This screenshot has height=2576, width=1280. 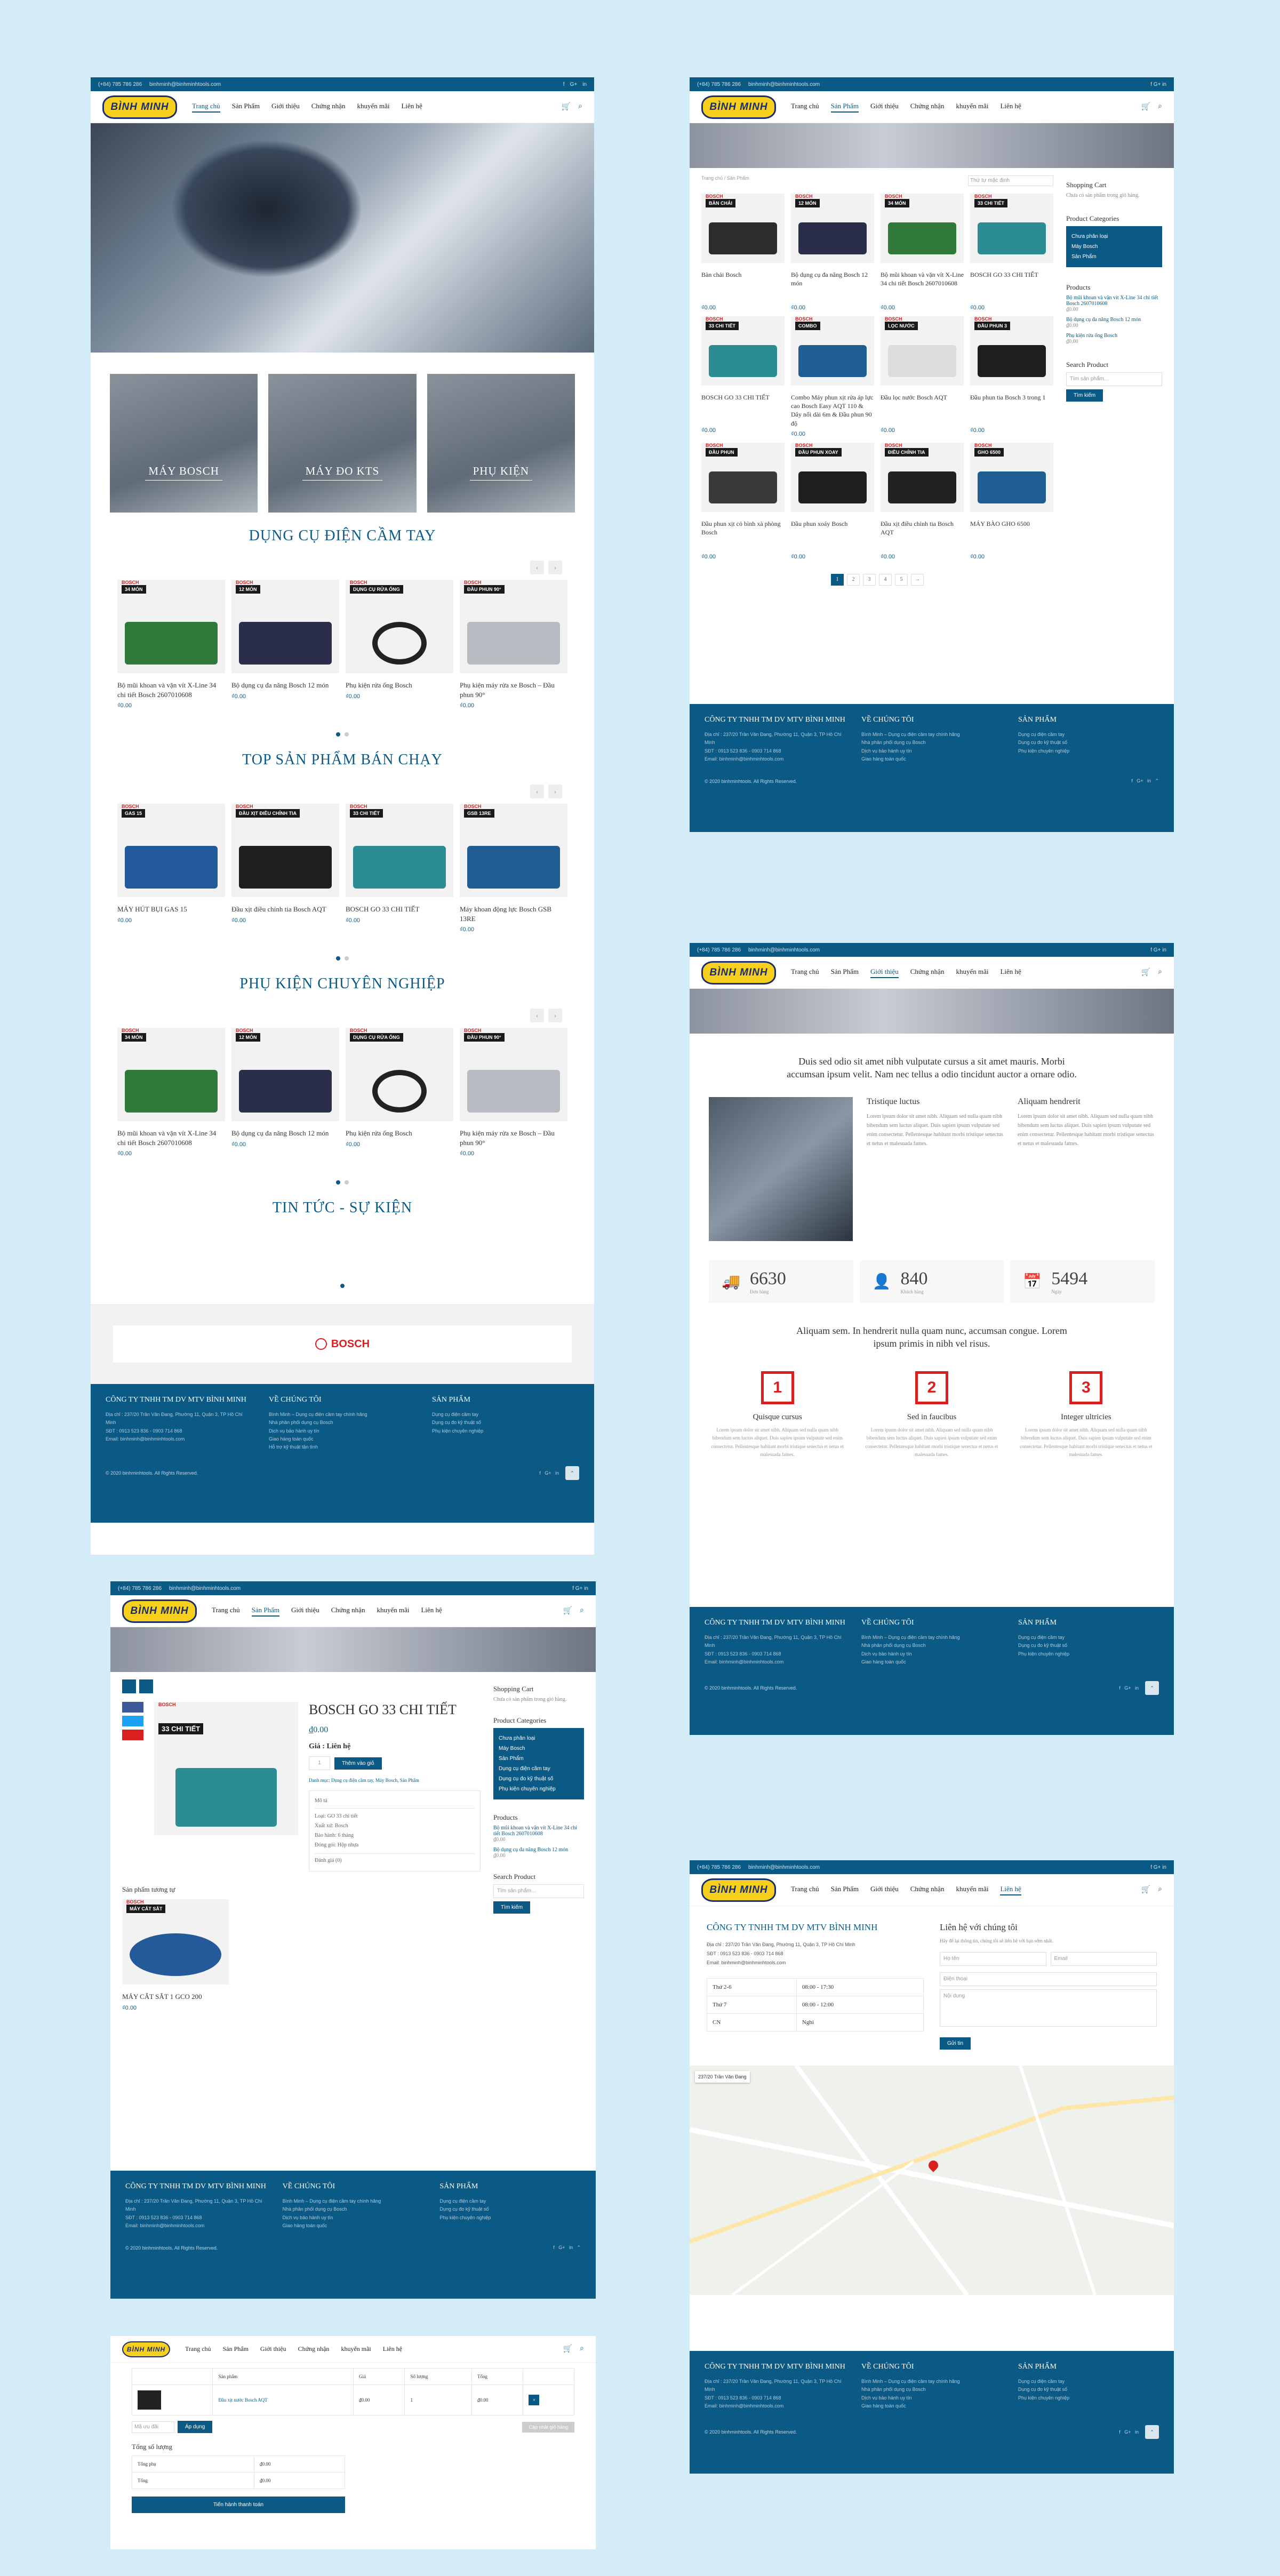 I want to click on share-twitter-icon, so click(x=132, y=1721).